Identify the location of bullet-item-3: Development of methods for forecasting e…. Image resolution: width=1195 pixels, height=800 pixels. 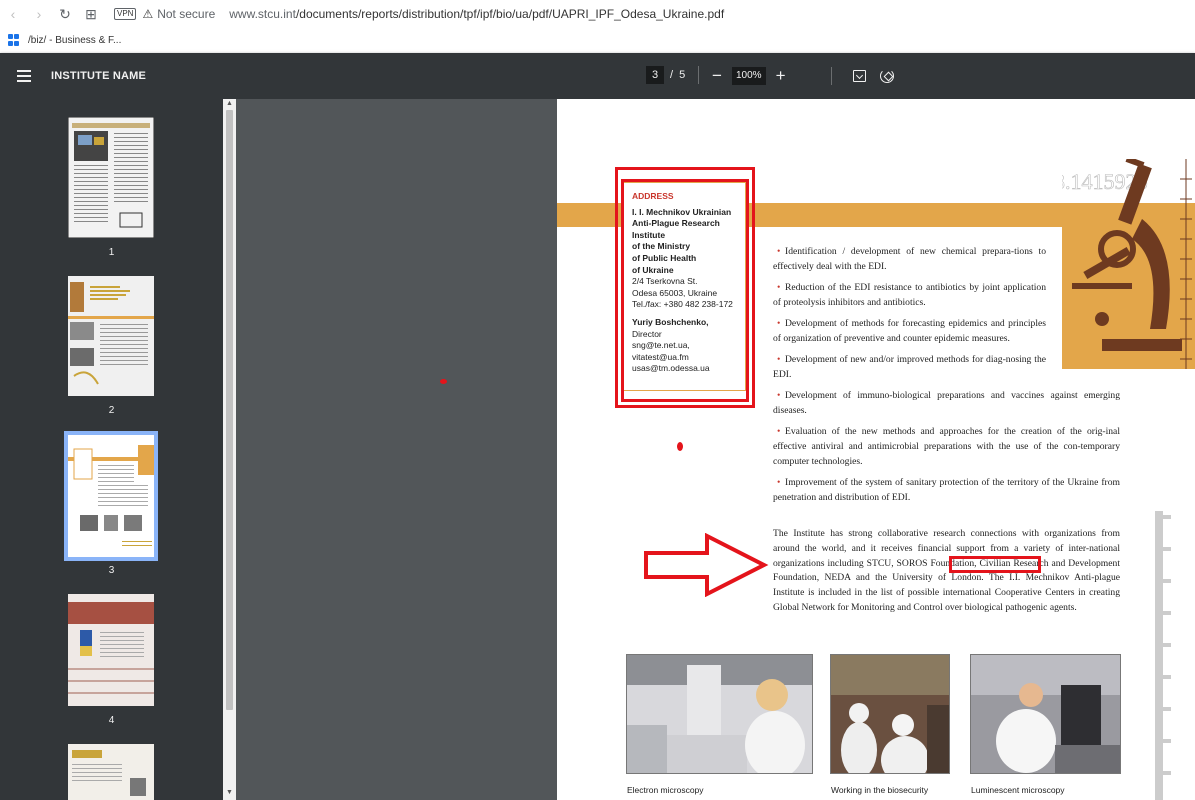
(909, 331).